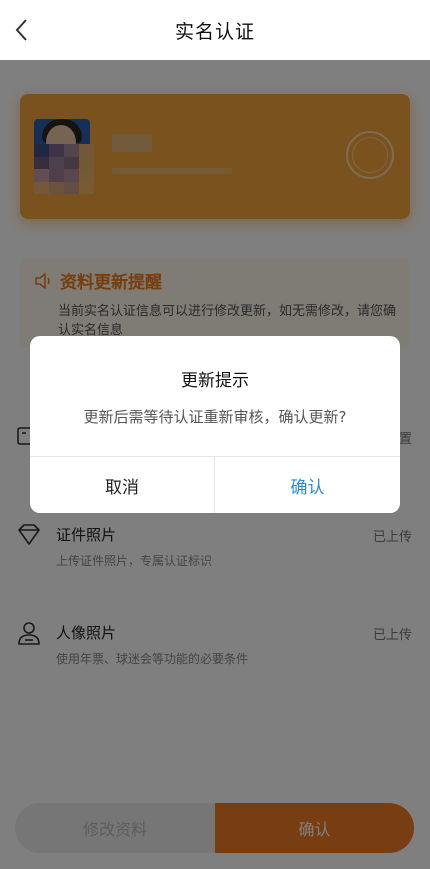  What do you see at coordinates (307, 485) in the screenshot?
I see `ok-button: 确认` at bounding box center [307, 485].